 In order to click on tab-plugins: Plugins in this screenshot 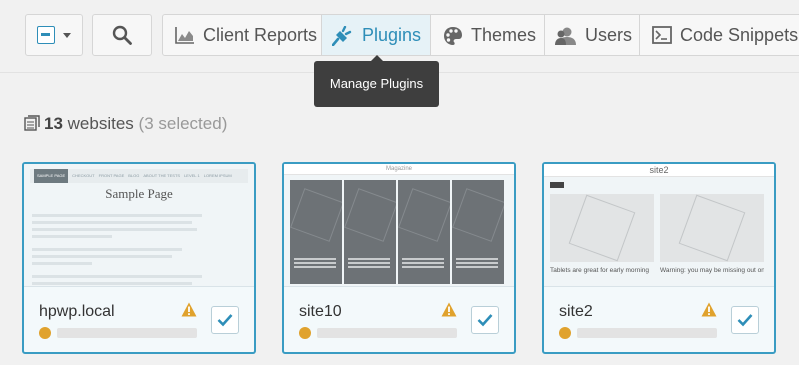, I will do `click(376, 35)`.